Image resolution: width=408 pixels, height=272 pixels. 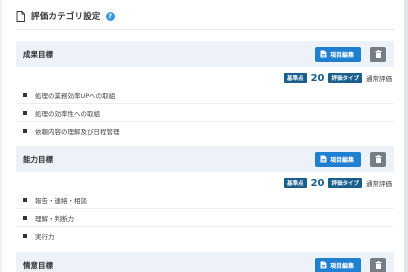 I want to click on list-item: 依頼内容の理解及び日程管理, so click(x=205, y=131).